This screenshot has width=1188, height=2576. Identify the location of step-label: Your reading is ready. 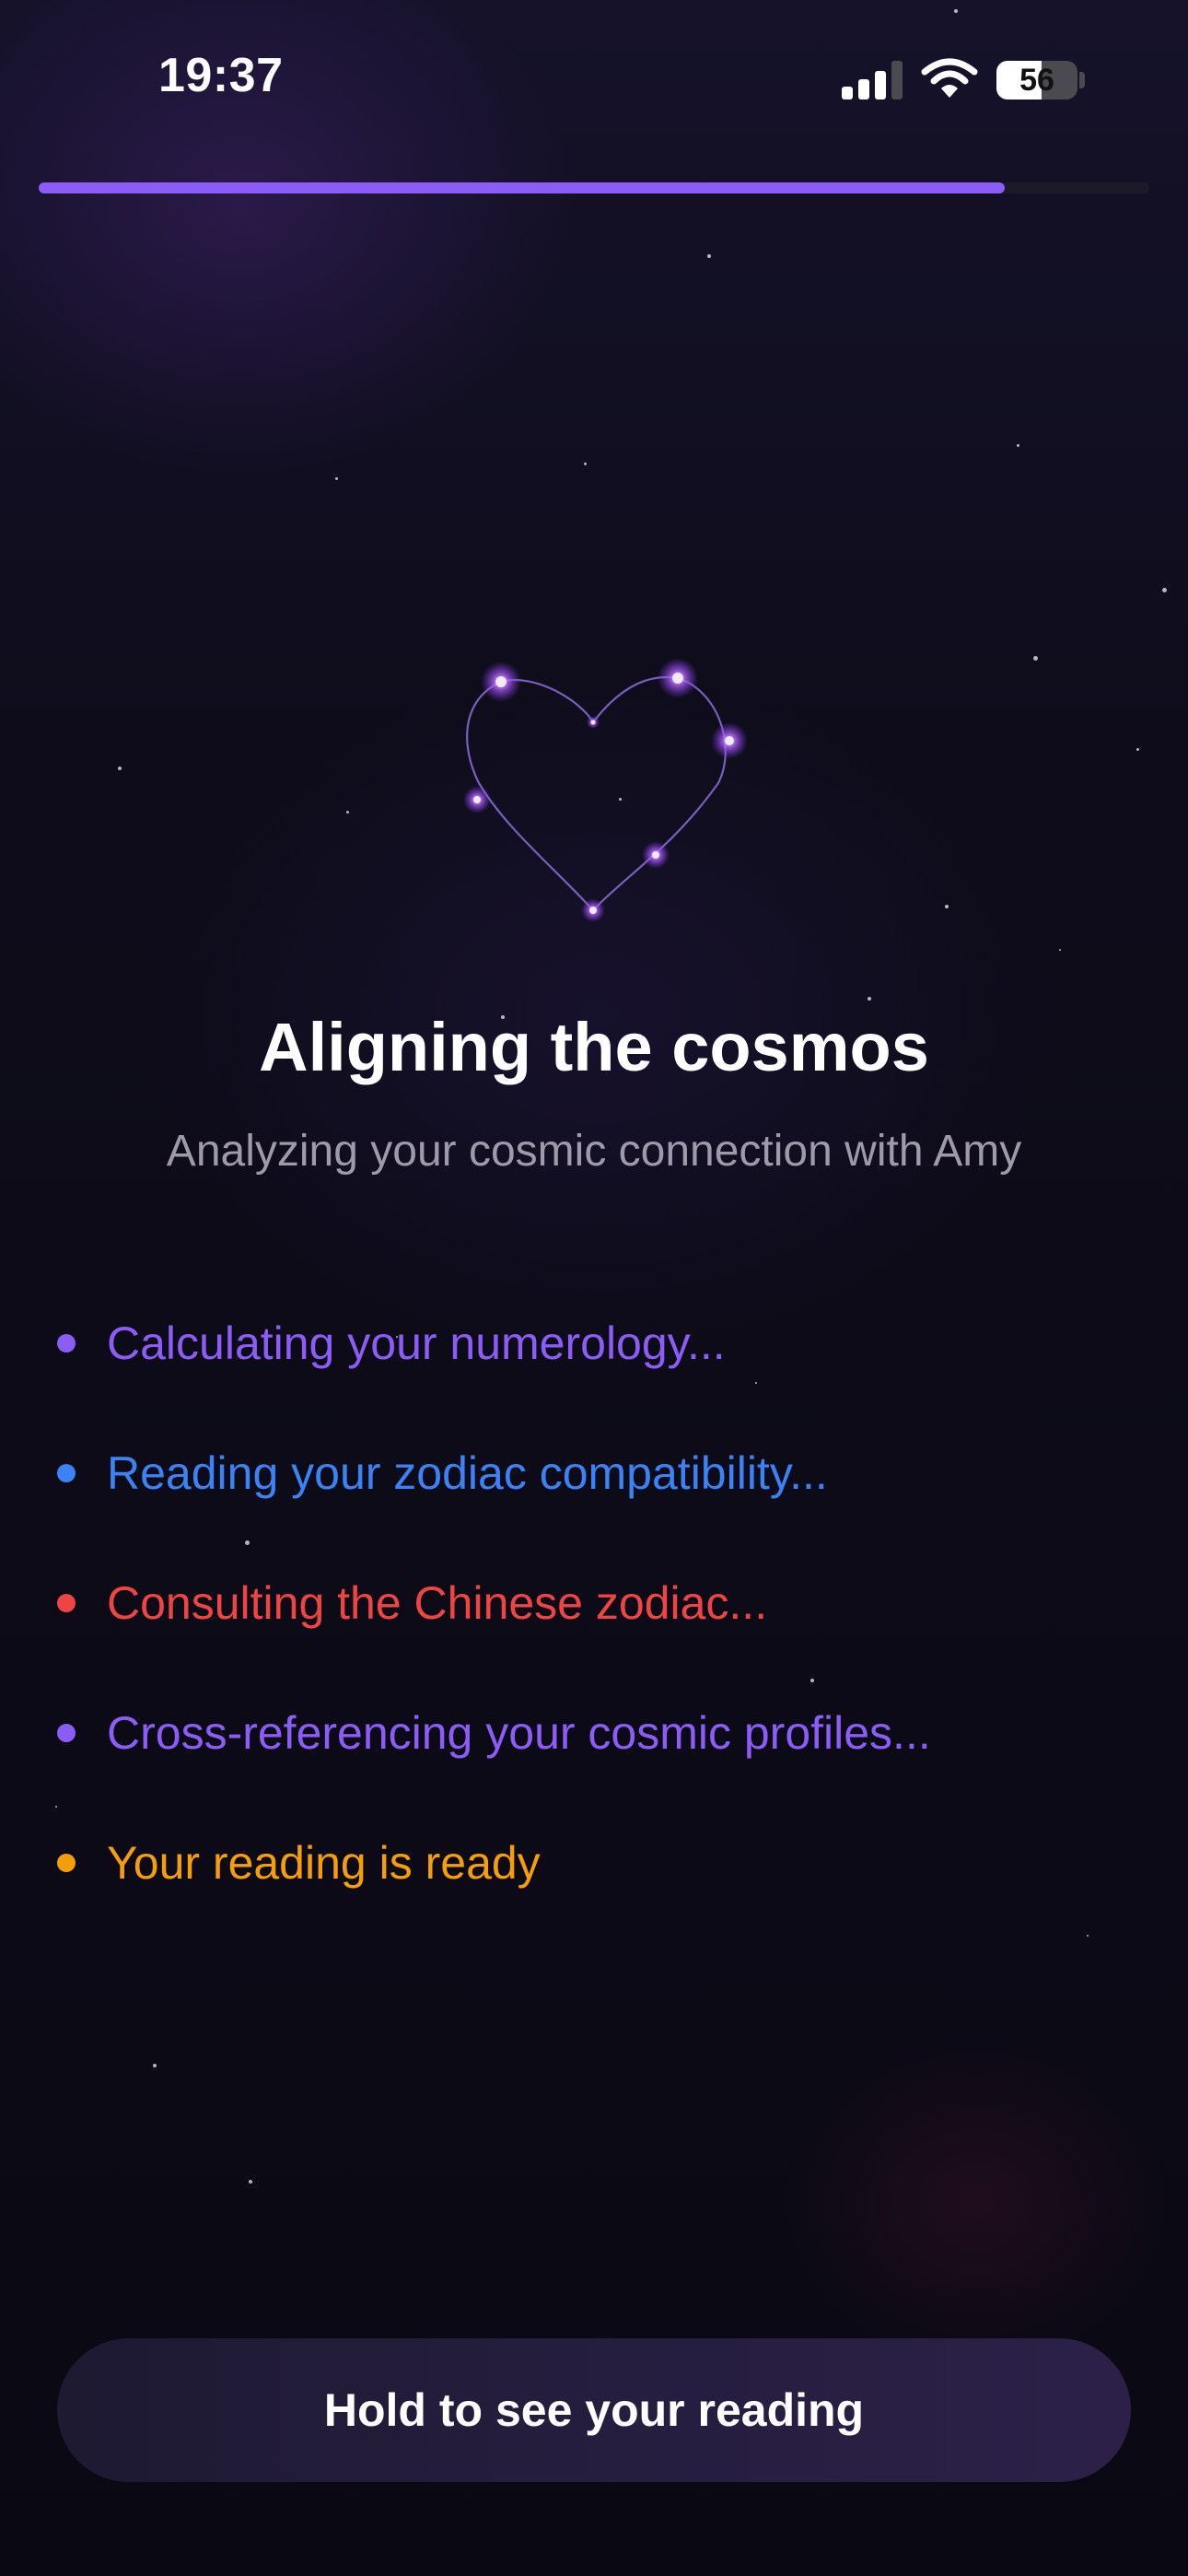
(324, 1863).